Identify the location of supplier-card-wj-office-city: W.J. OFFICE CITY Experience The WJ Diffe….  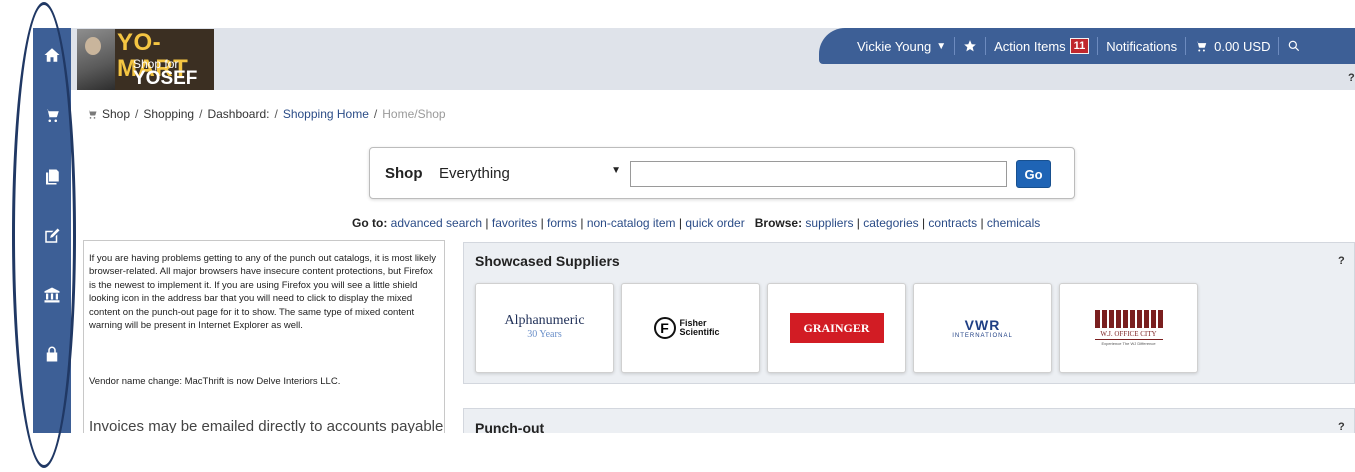
(1128, 328).